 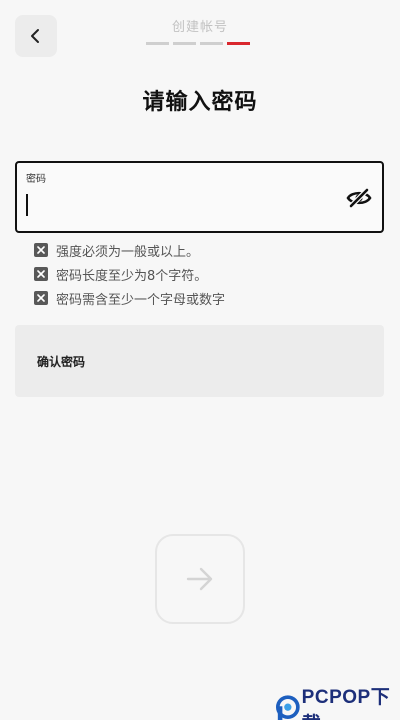 I want to click on eye-off-icon, so click(x=359, y=198).